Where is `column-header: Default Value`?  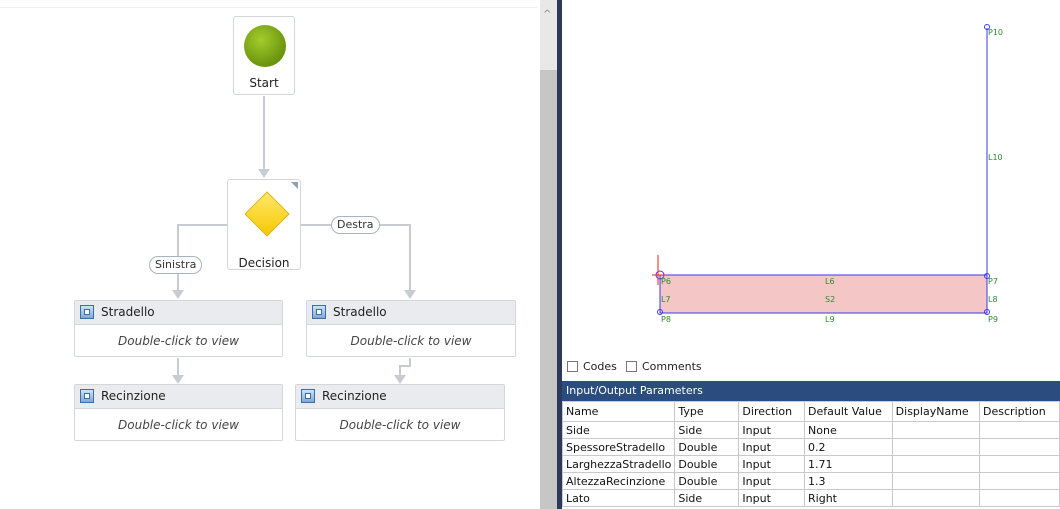 column-header: Default Value is located at coordinates (848, 411).